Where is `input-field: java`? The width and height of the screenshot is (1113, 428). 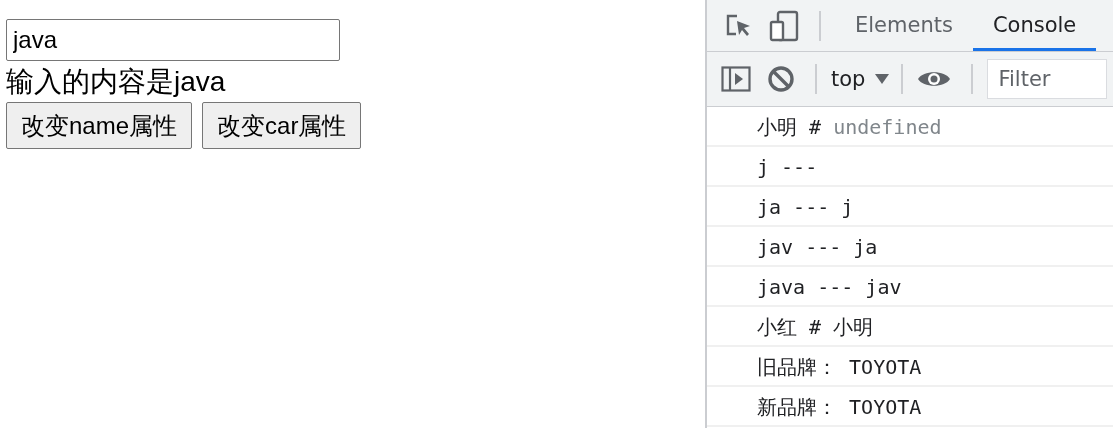
input-field: java is located at coordinates (173, 40).